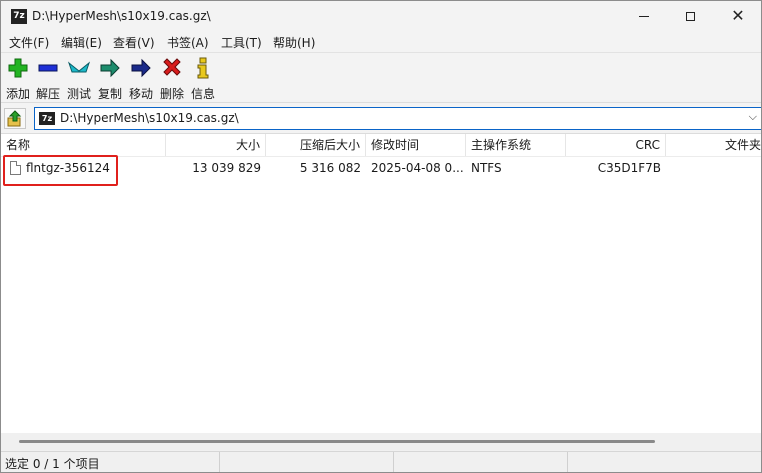  I want to click on chevron-down-icon: ⌵, so click(753, 117).